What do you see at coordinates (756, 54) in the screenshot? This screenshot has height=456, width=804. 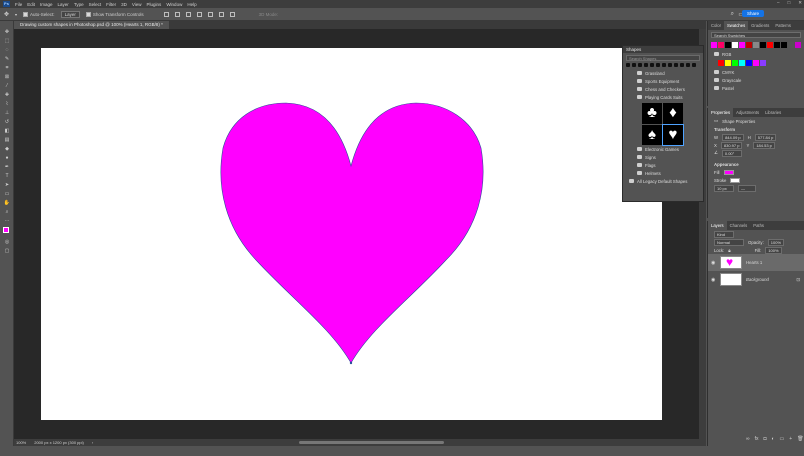 I see `swatch-group-rgb: RGB` at bounding box center [756, 54].